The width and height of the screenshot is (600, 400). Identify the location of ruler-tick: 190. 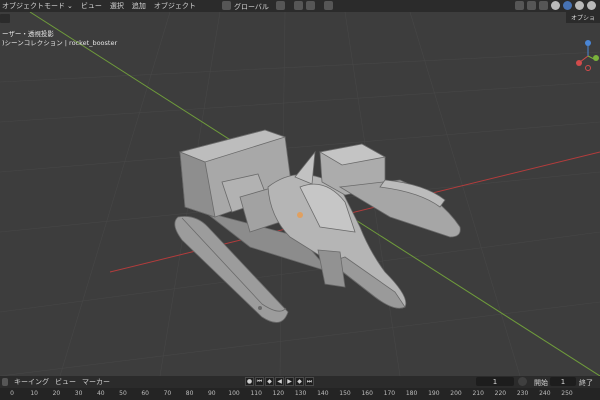
(434, 393).